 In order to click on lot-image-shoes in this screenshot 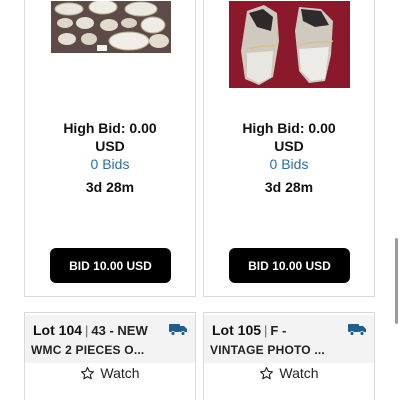, I will do `click(289, 44)`.